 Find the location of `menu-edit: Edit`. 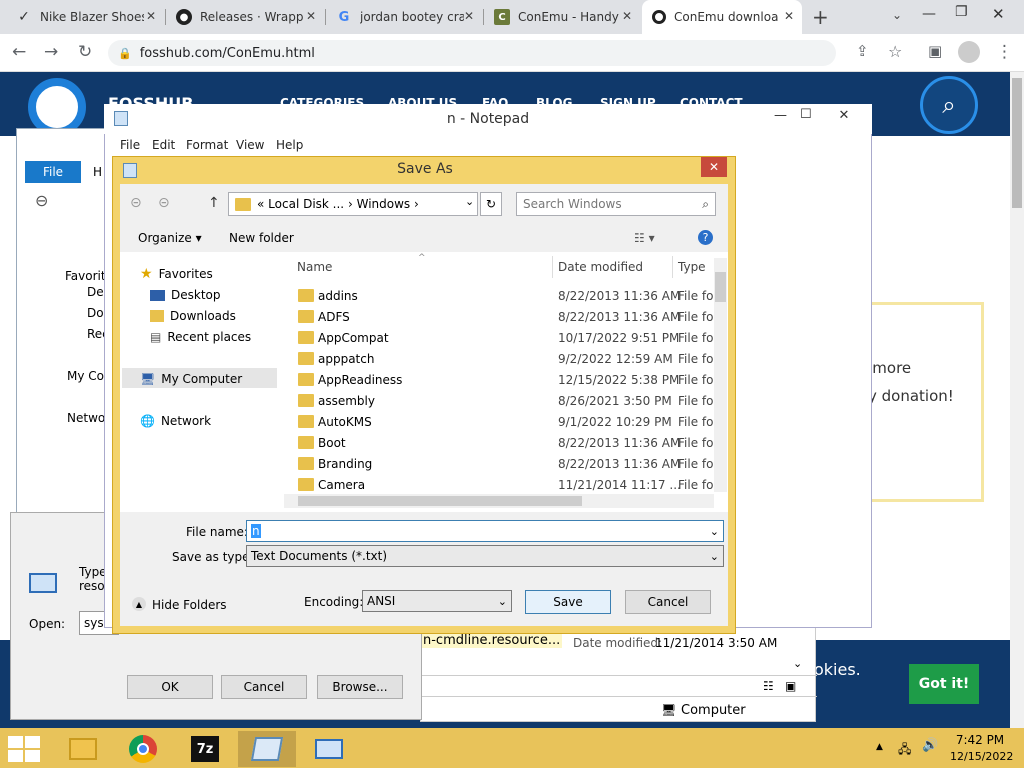

menu-edit: Edit is located at coordinates (163, 145).